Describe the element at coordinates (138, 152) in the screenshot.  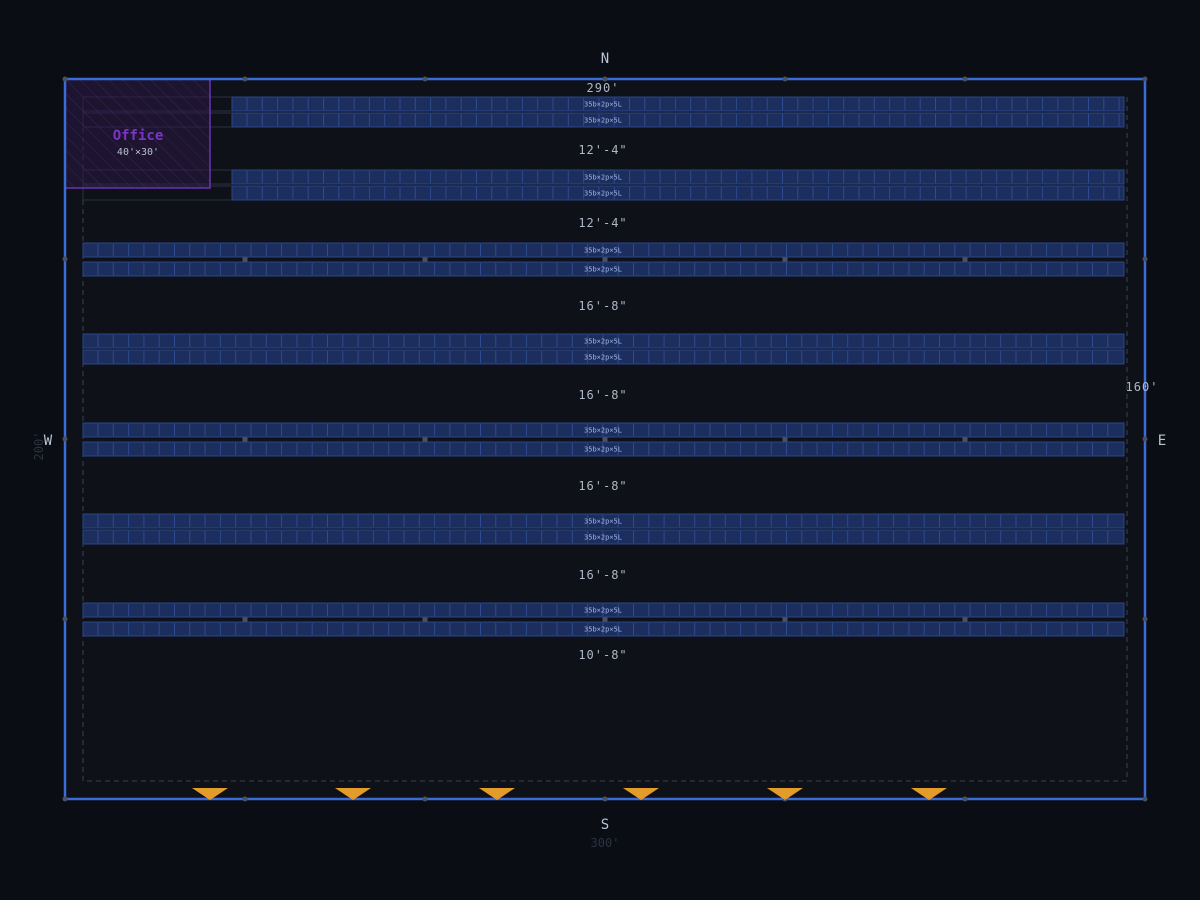
I see `office-size: 40'×30'` at that location.